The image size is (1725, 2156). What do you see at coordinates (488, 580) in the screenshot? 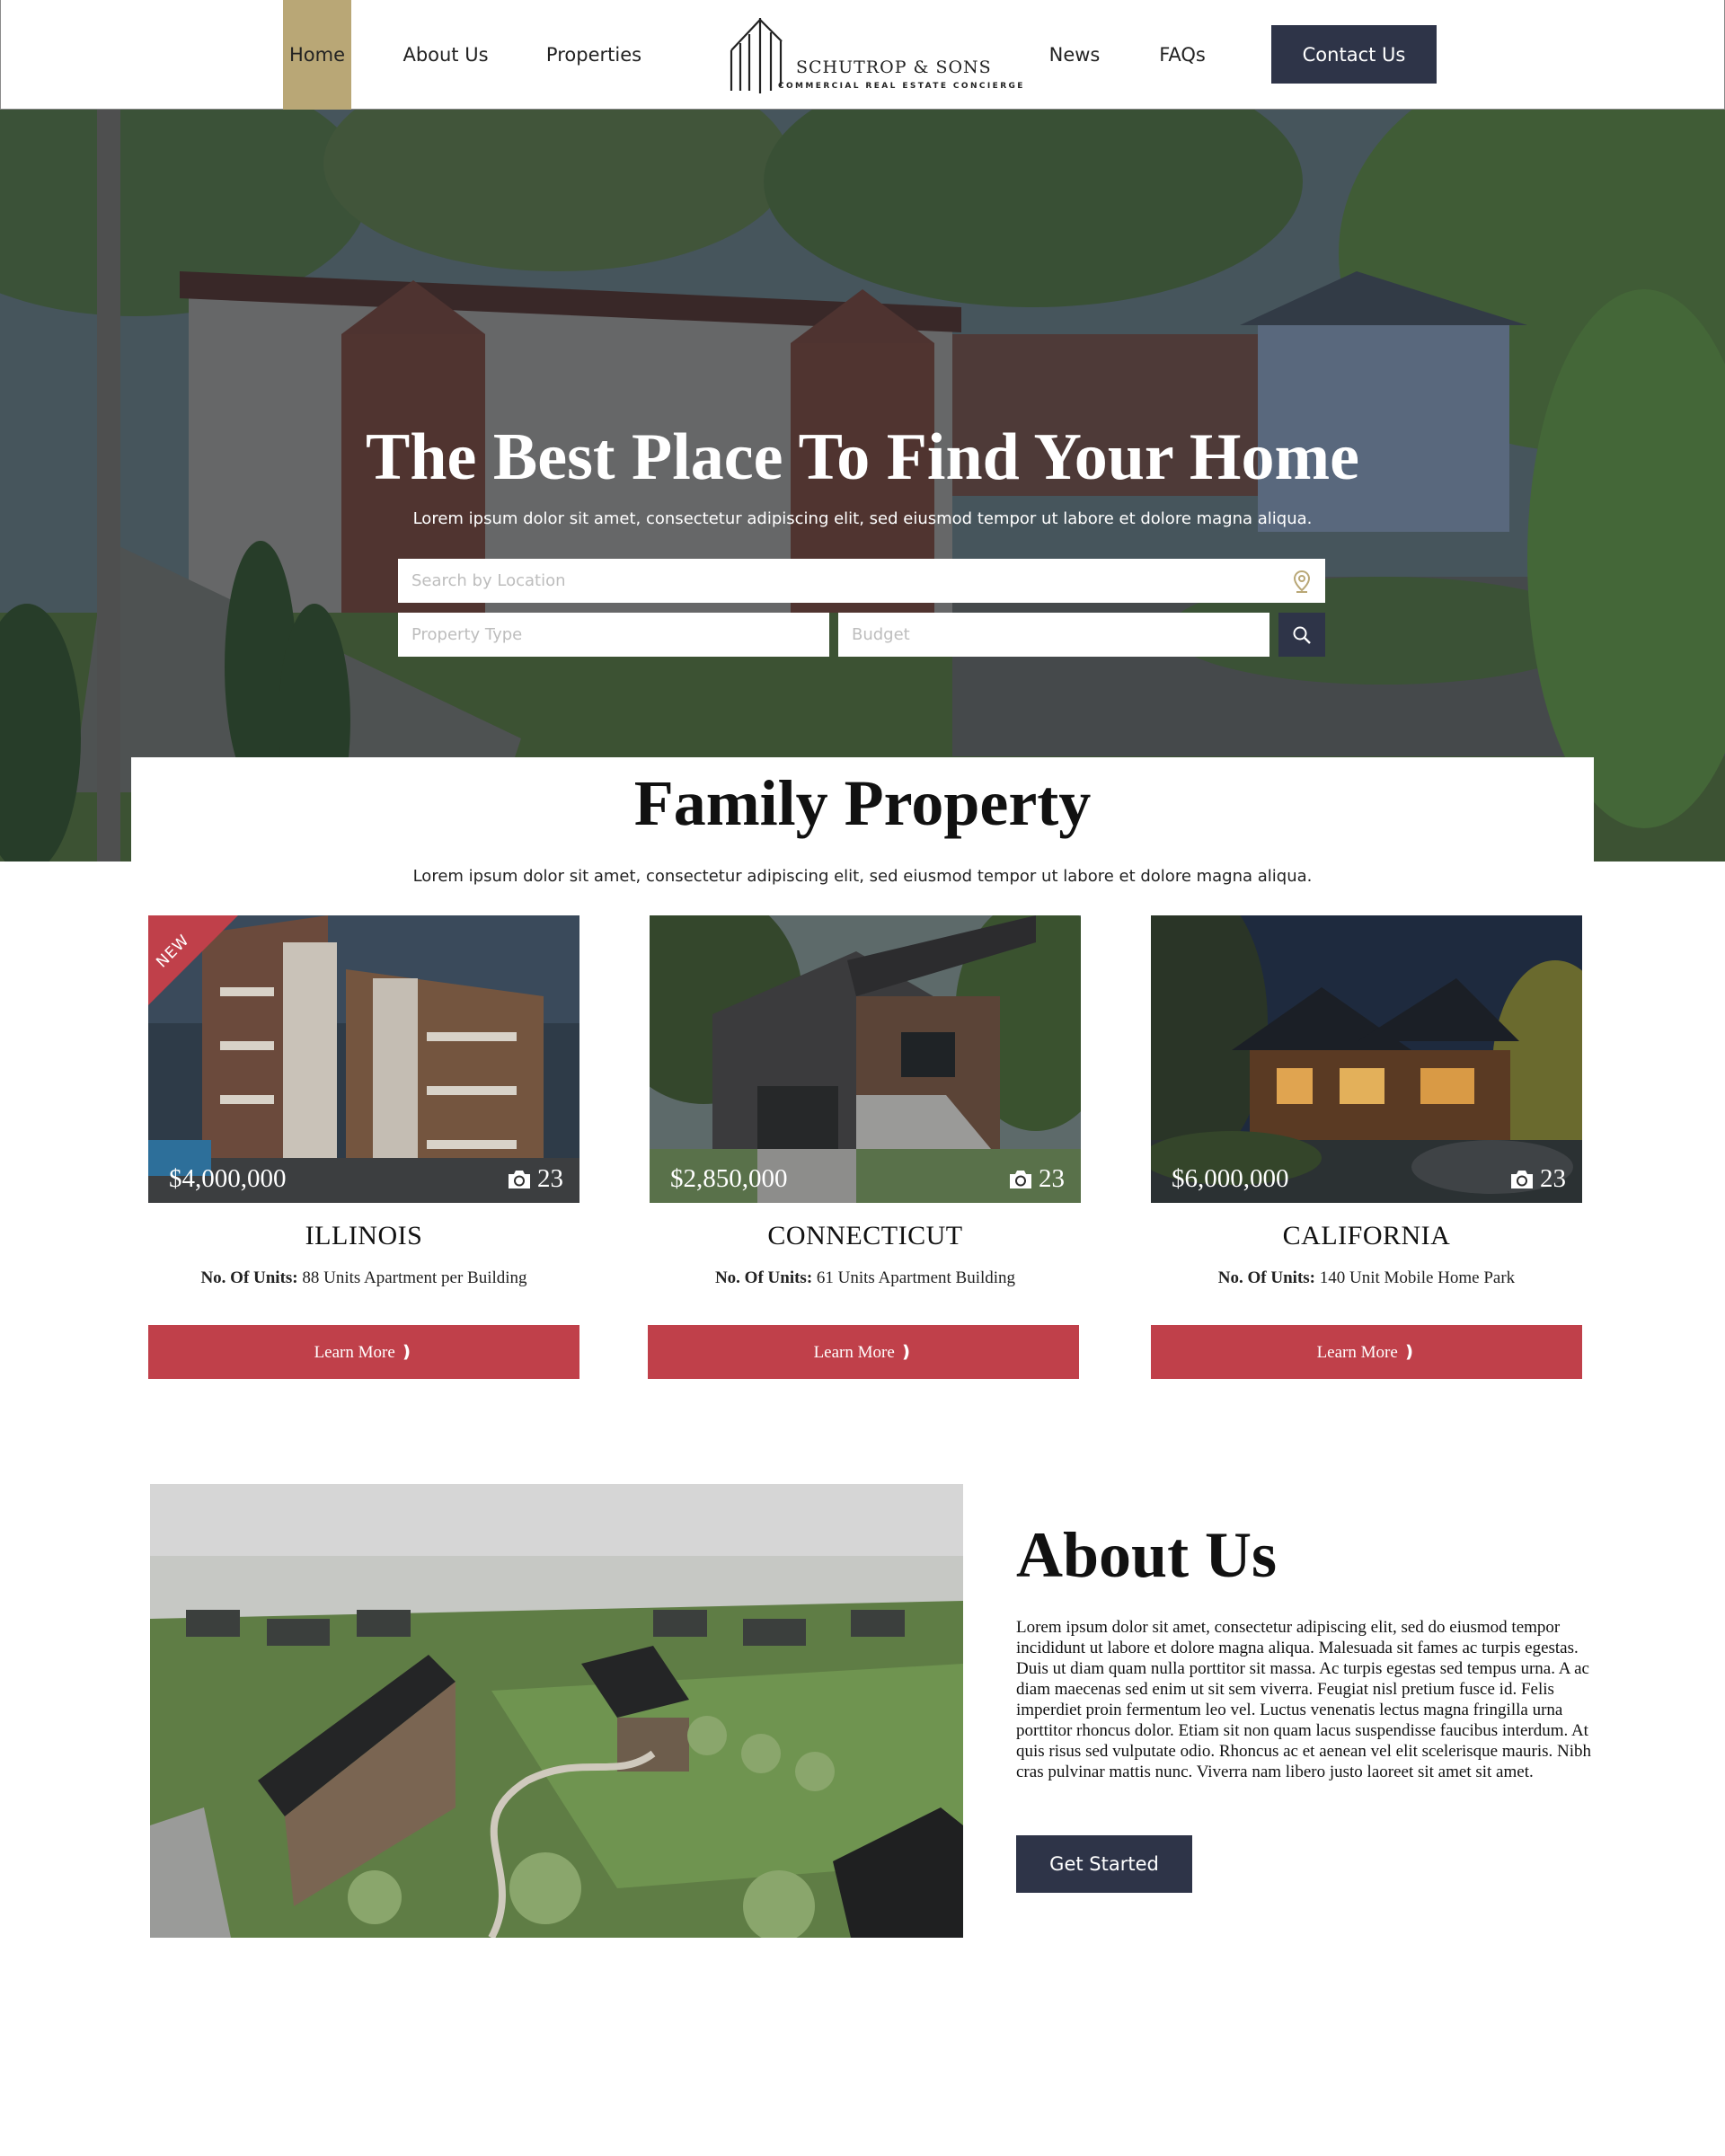
I see `location-placeholder: Search by Location` at bounding box center [488, 580].